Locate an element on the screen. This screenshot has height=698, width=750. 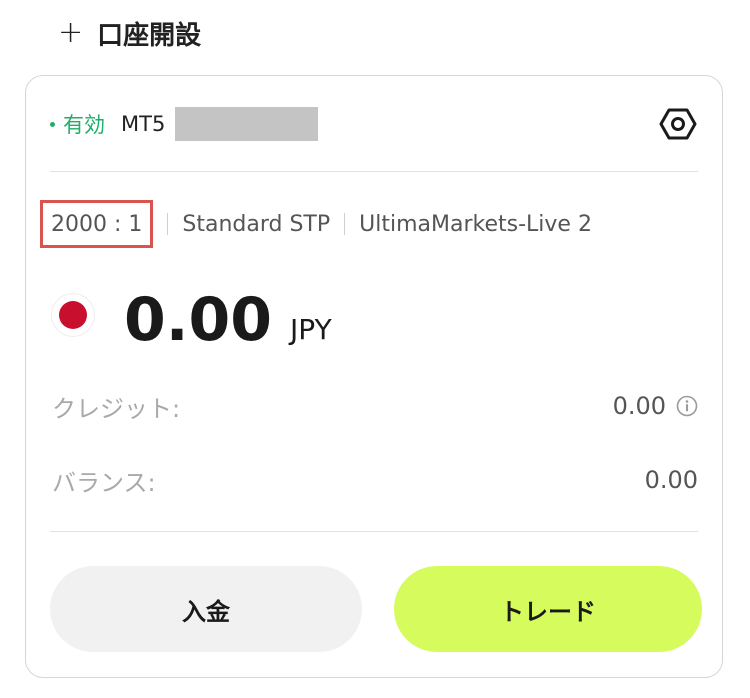
account-status: 有効 is located at coordinates (77, 124).